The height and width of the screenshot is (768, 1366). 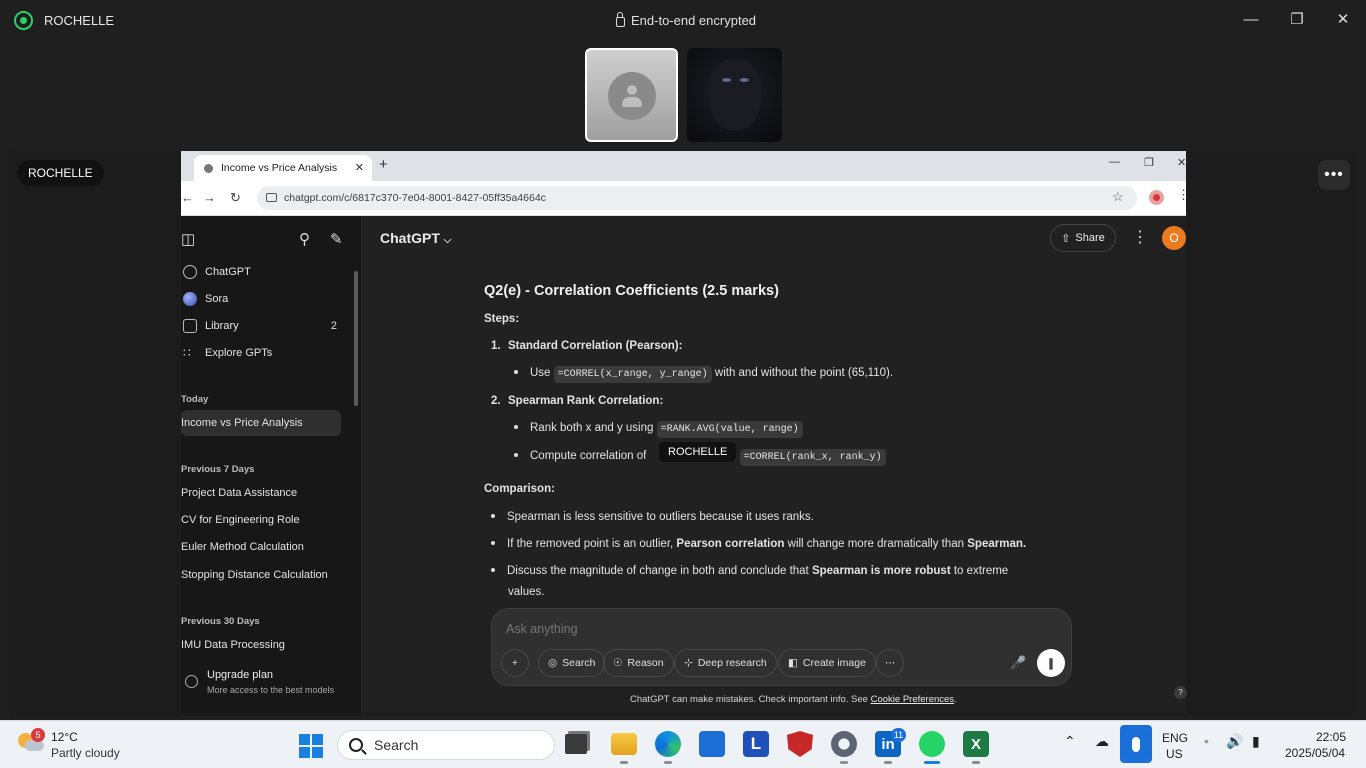 What do you see at coordinates (235, 198) in the screenshot?
I see `reload-icon: ↻` at bounding box center [235, 198].